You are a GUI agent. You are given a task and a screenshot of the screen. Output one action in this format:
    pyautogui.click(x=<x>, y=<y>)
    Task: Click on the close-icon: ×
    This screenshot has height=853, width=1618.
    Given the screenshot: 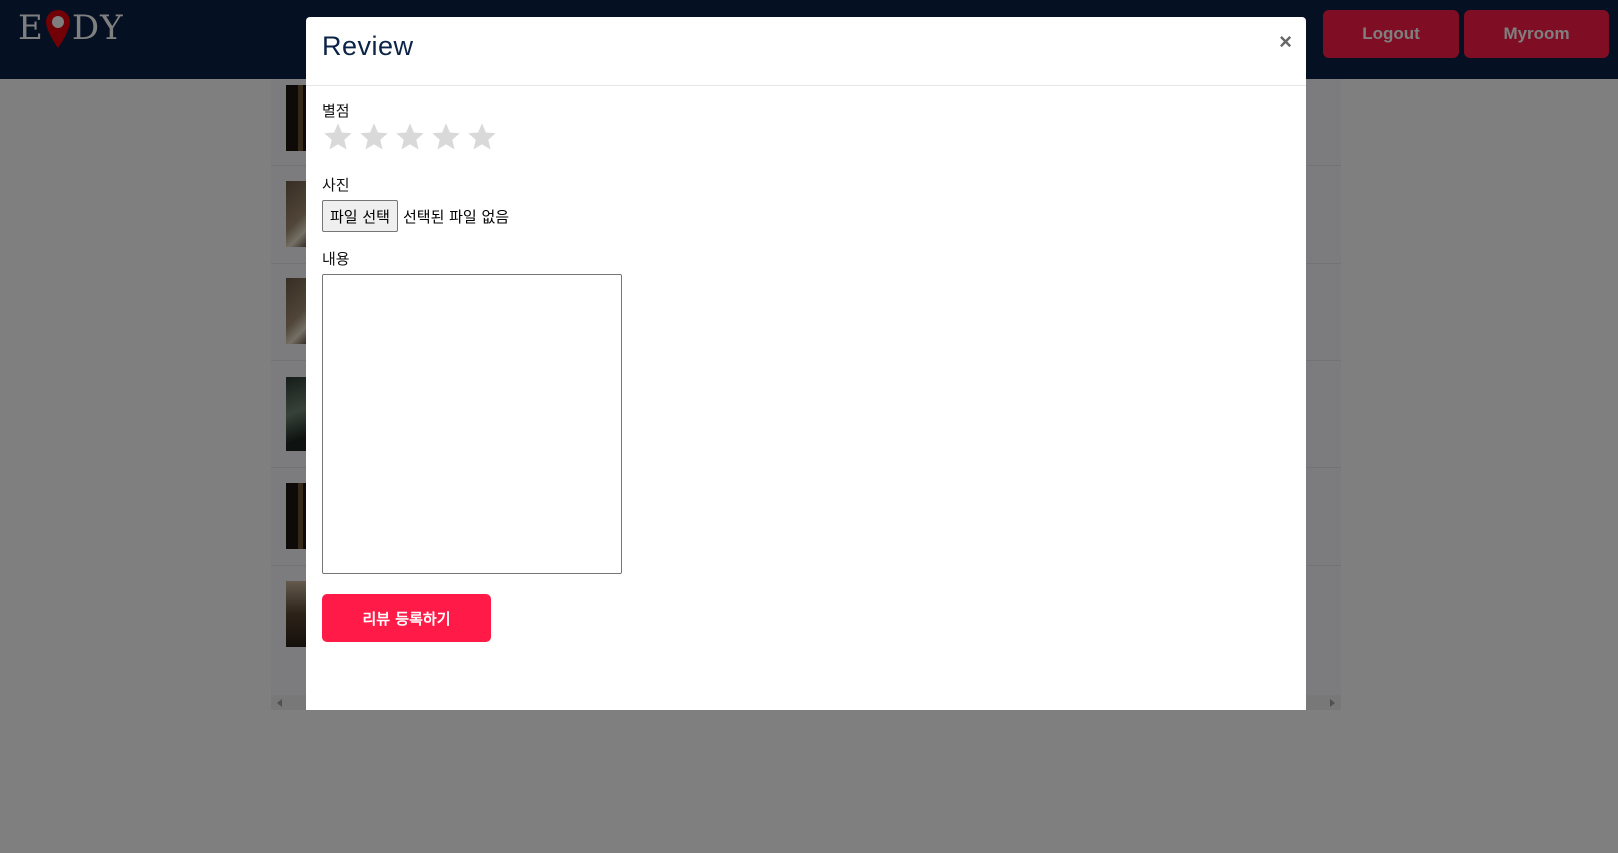 What is the action you would take?
    pyautogui.click(x=1285, y=42)
    